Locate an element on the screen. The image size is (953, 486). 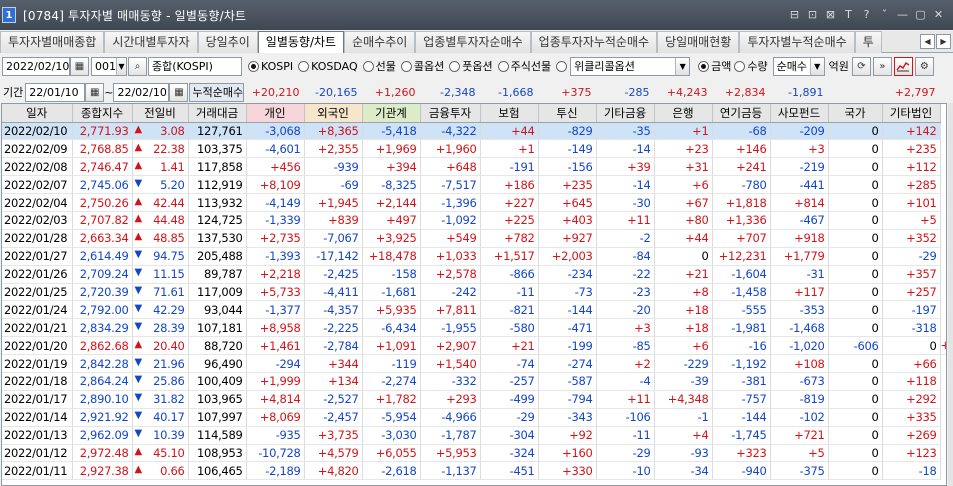
column-header-일자: 일자 is located at coordinates (37, 113).